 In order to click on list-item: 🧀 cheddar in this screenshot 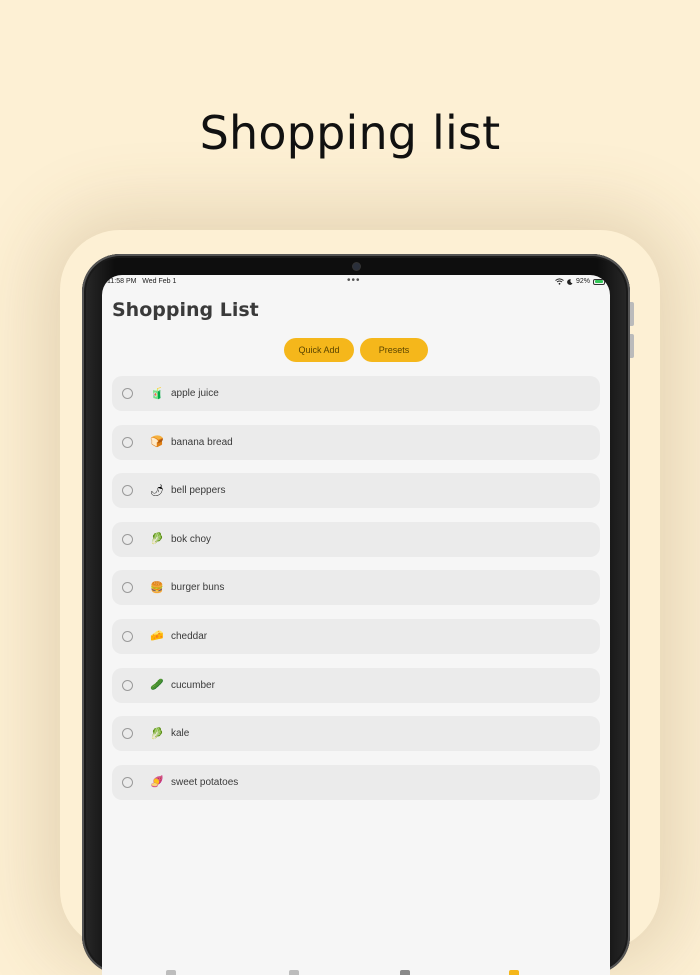, I will do `click(356, 636)`.